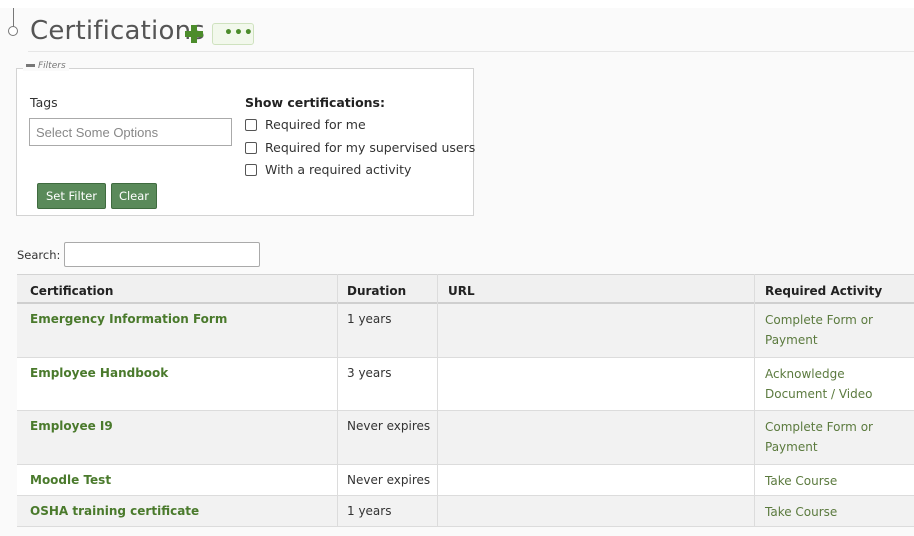 The width and height of the screenshot is (914, 536). Describe the element at coordinates (134, 196) in the screenshot. I see `clear-button: Clear` at that location.